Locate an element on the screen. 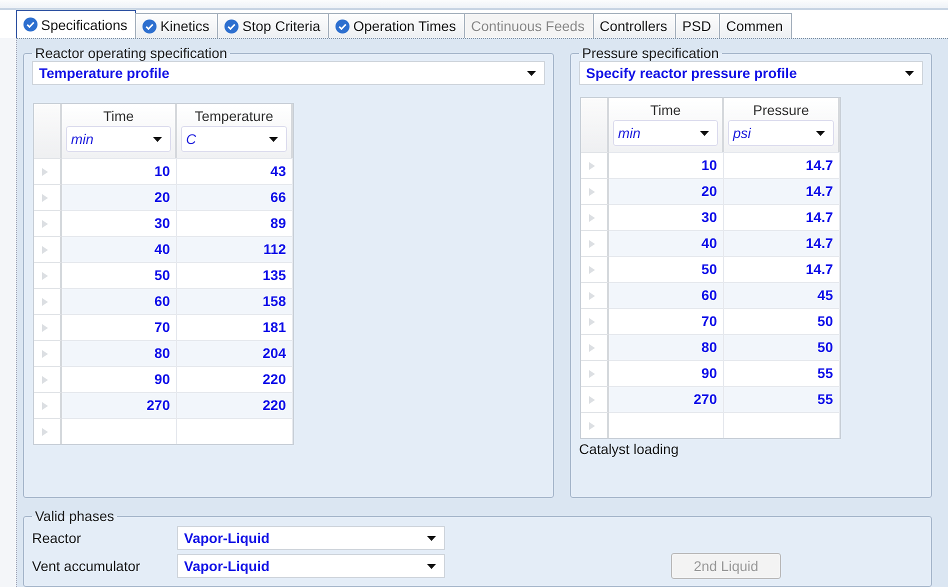  spec-dropdown: Specify reactor pressure profile is located at coordinates (751, 73).